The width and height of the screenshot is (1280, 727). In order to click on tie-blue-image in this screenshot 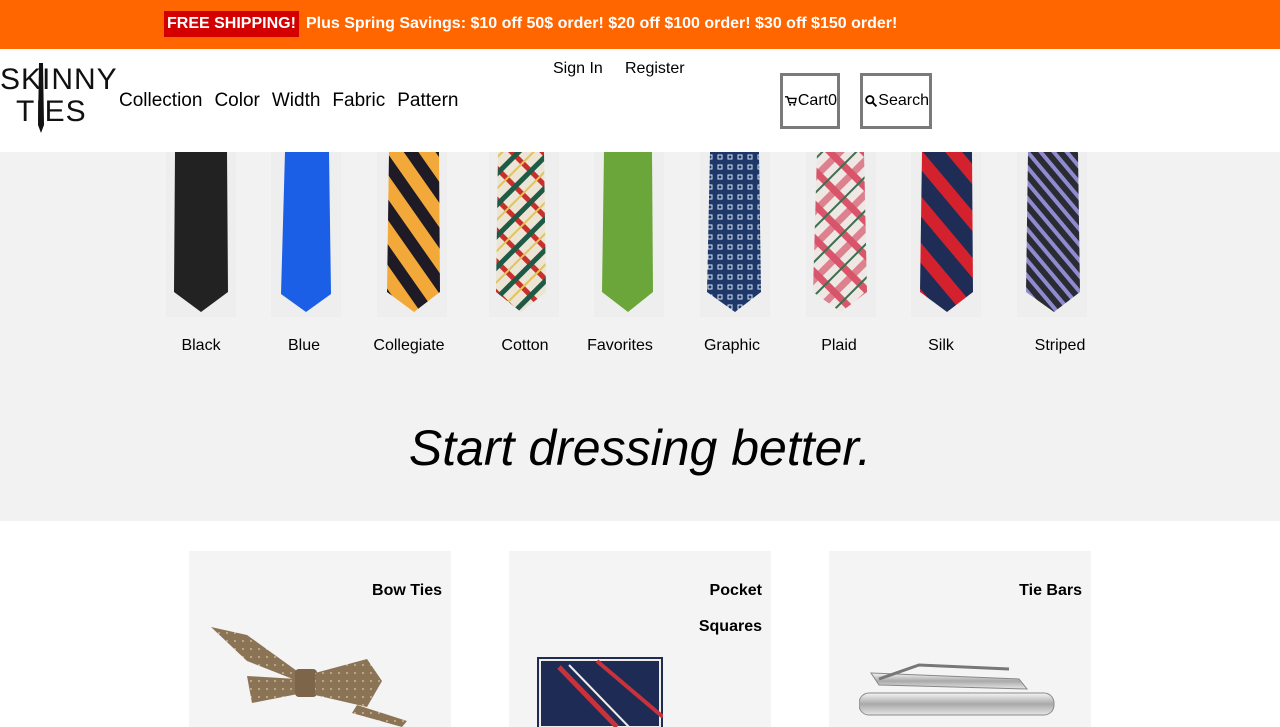, I will do `click(306, 234)`.